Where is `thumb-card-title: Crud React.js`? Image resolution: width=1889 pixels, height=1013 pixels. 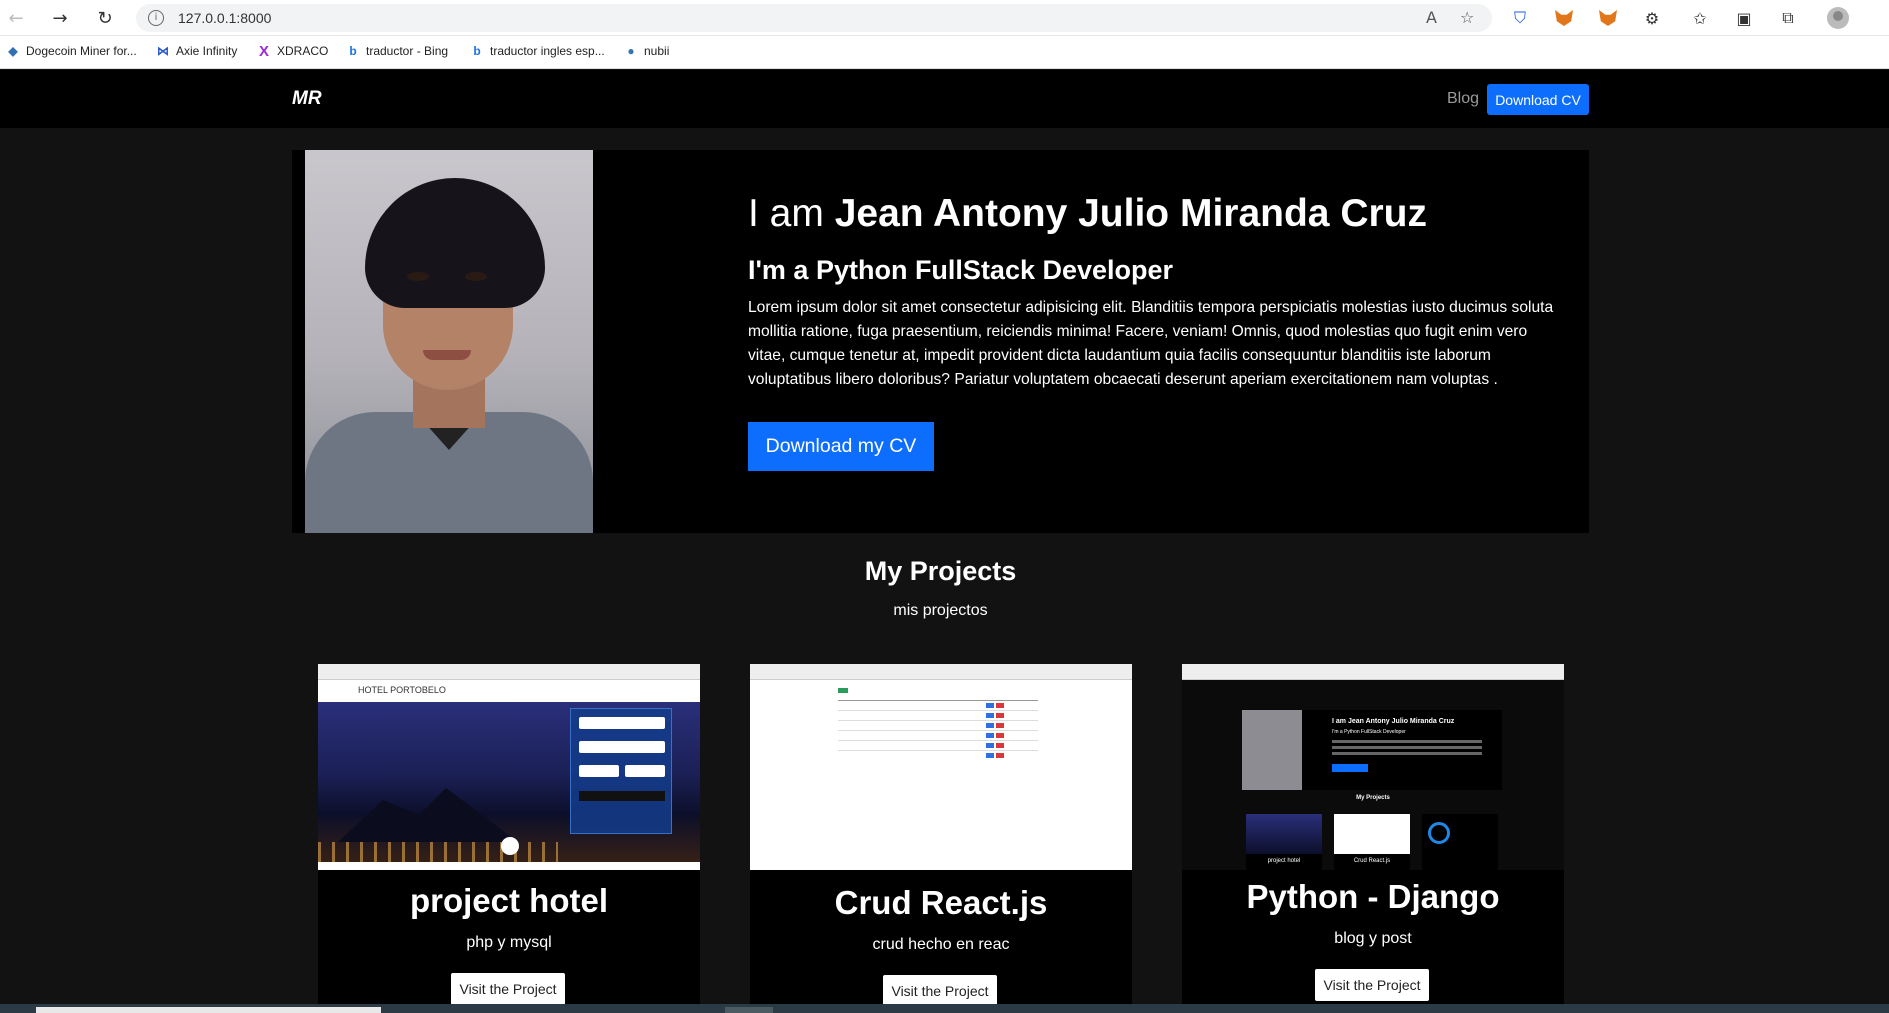 thumb-card-title: Crud React.js is located at coordinates (1372, 861).